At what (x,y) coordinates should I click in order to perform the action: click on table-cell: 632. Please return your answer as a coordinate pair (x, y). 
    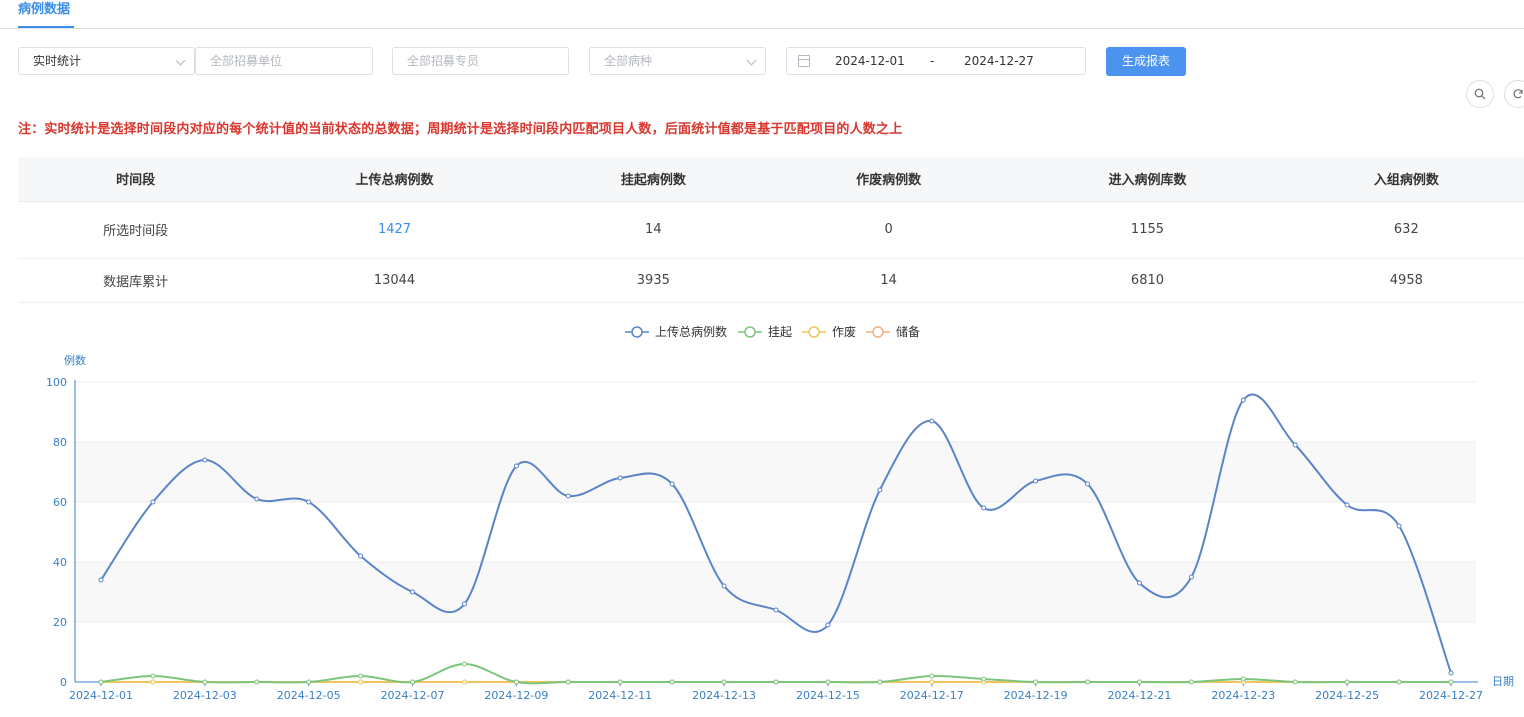
    Looking at the image, I should click on (1406, 230).